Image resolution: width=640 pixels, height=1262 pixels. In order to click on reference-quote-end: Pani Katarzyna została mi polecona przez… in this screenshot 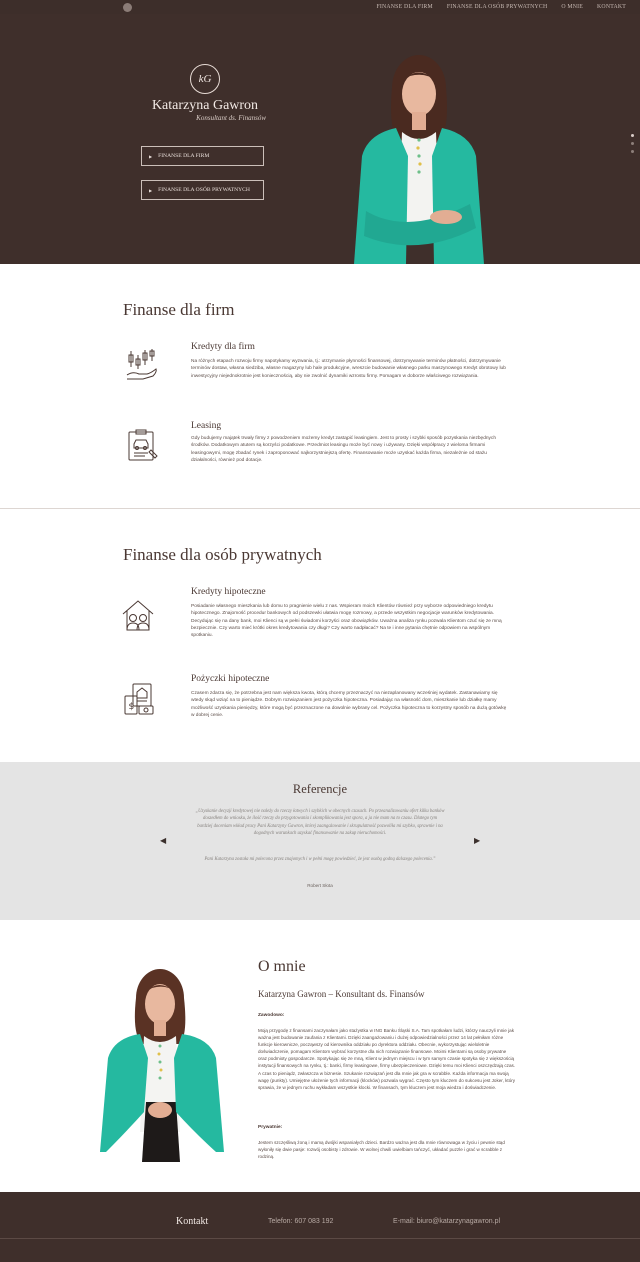, I will do `click(320, 859)`.